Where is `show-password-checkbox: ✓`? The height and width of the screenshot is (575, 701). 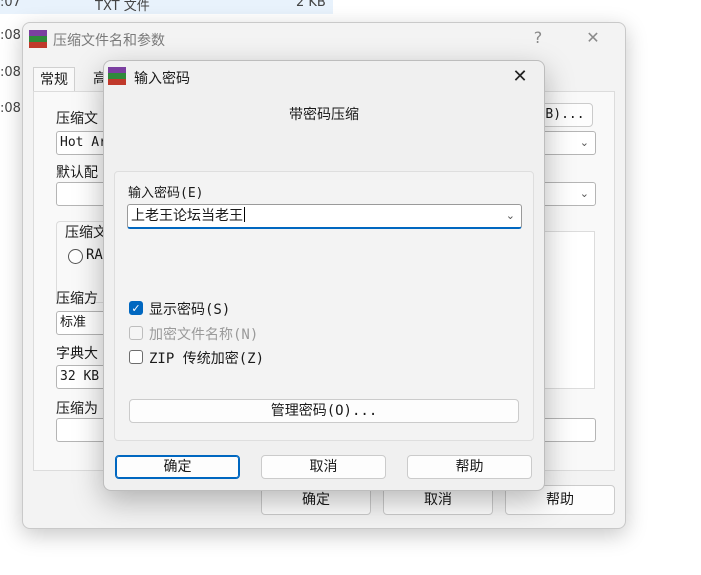
show-password-checkbox: ✓ is located at coordinates (136, 308).